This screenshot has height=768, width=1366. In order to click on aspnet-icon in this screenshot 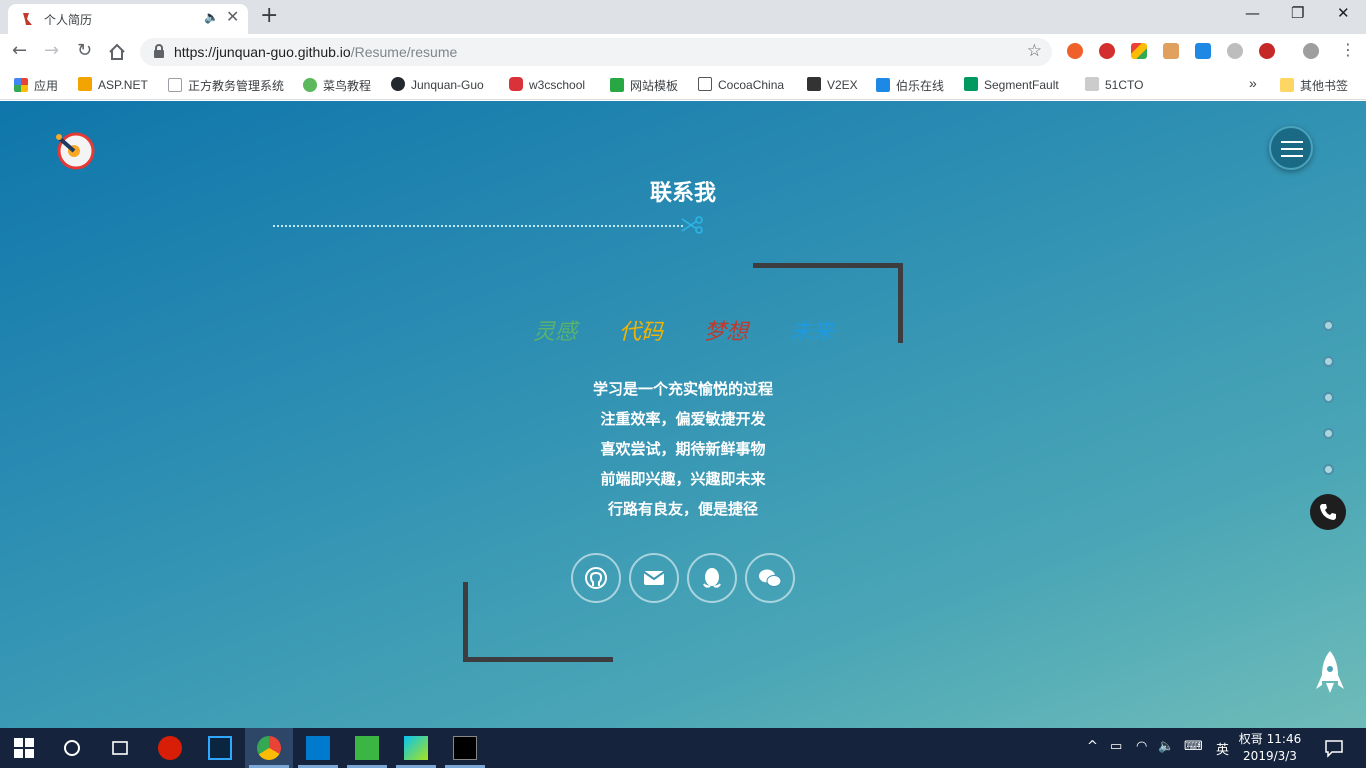, I will do `click(85, 84)`.